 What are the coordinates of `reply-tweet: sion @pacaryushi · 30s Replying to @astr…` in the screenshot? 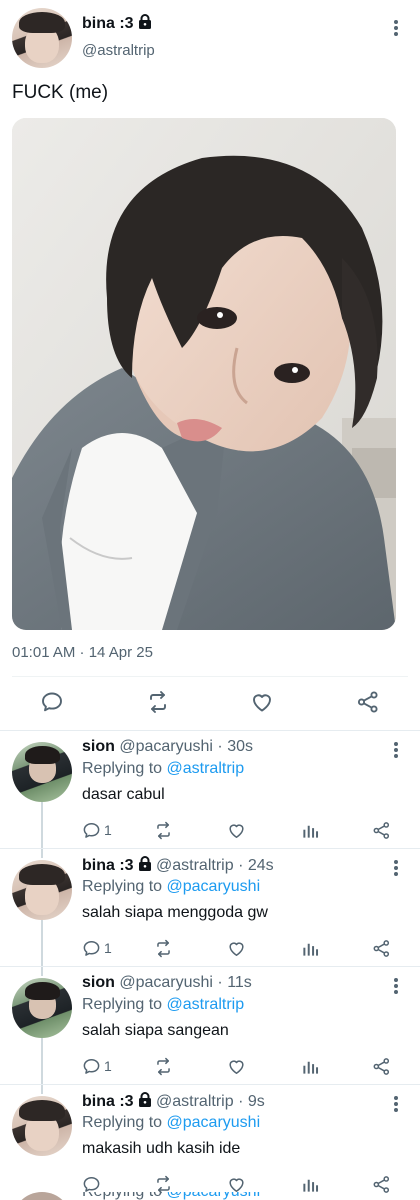 It's located at (210, 795).